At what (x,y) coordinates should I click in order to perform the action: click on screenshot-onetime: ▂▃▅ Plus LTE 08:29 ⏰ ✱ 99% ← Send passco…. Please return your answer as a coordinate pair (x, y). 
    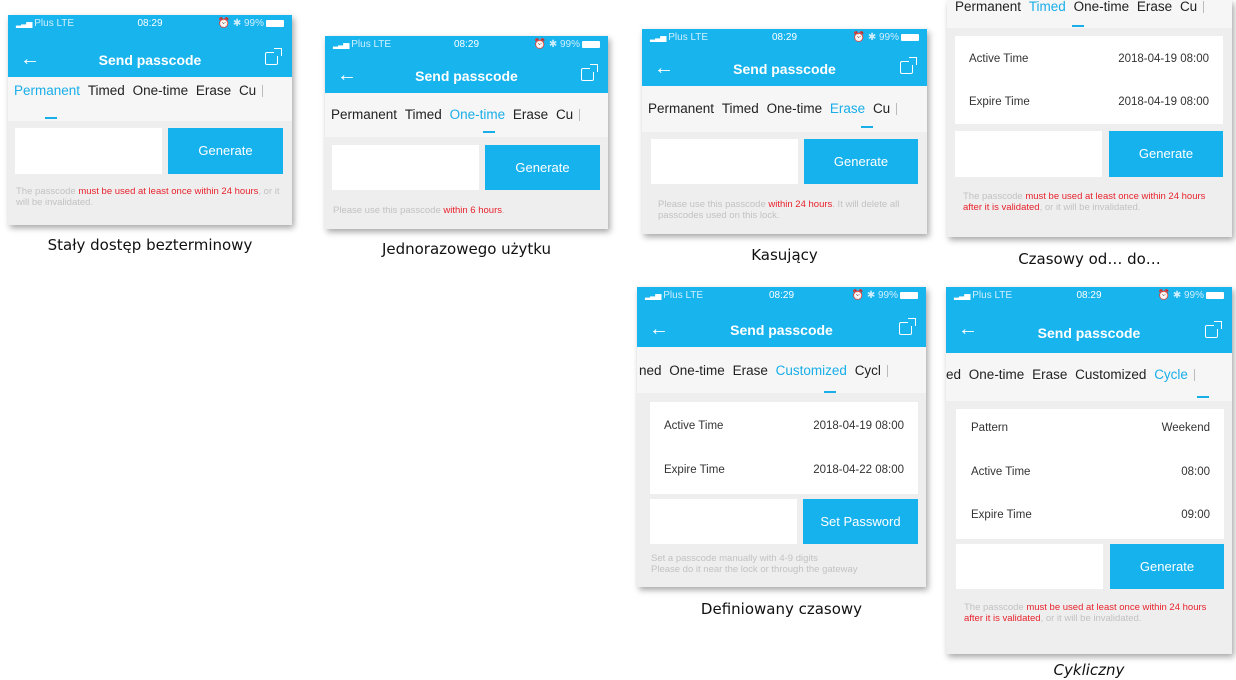
    Looking at the image, I should click on (466, 132).